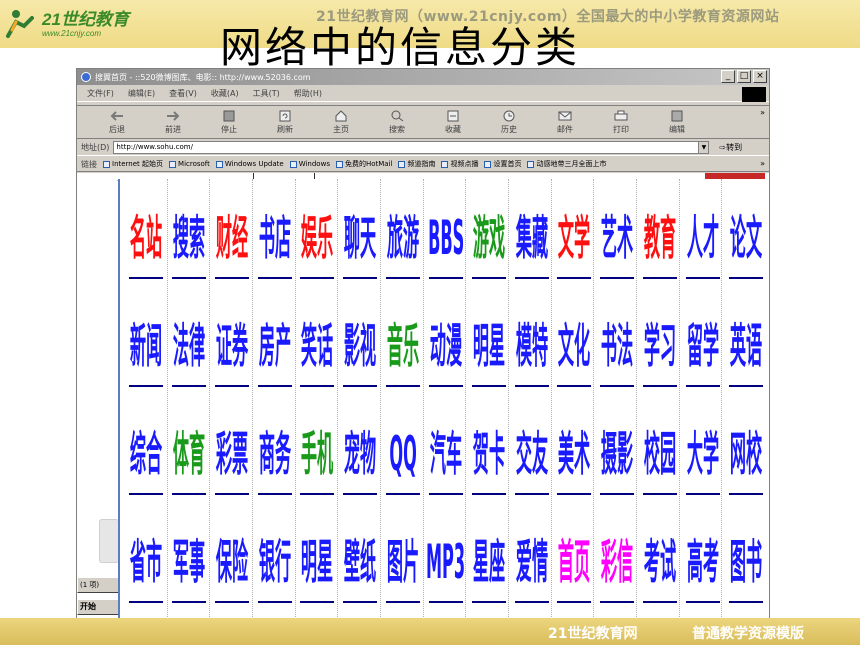 Image resolution: width=860 pixels, height=645 pixels. Describe the element at coordinates (532, 447) in the screenshot. I see `category-link: 交友` at that location.